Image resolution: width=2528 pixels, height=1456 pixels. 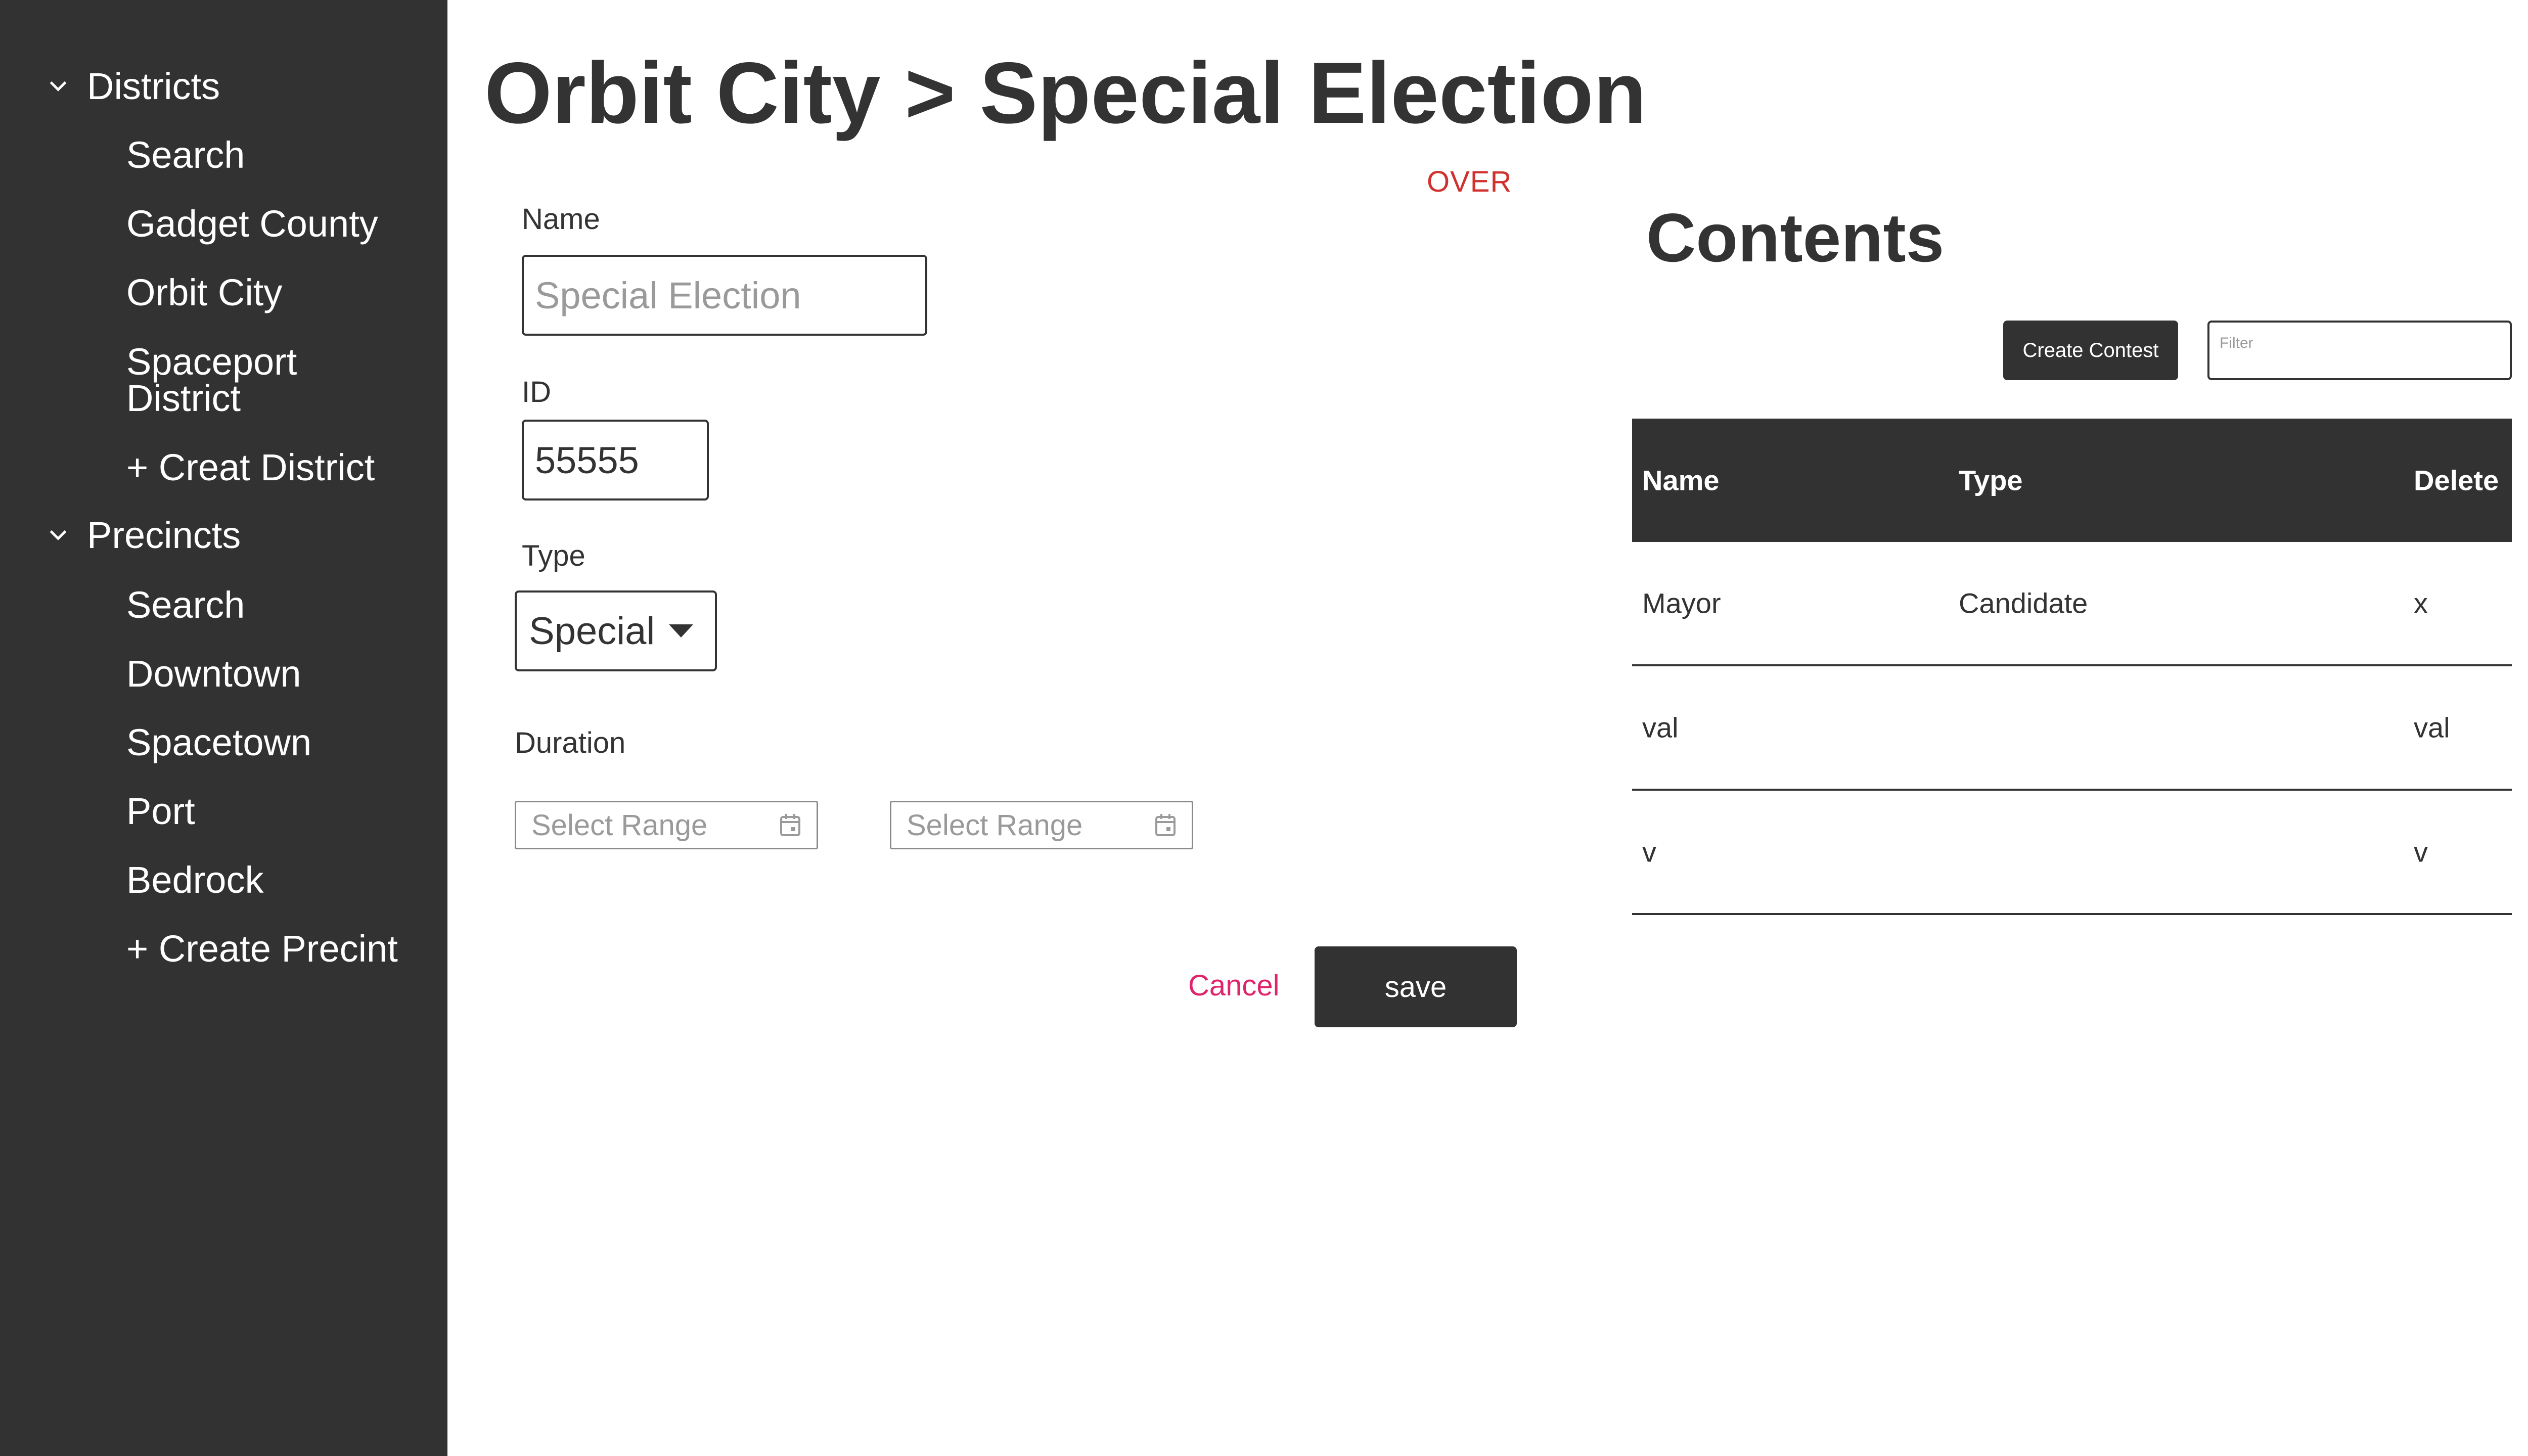 What do you see at coordinates (214, 674) in the screenshot?
I see `sidebar-item-downtown: Downtown` at bounding box center [214, 674].